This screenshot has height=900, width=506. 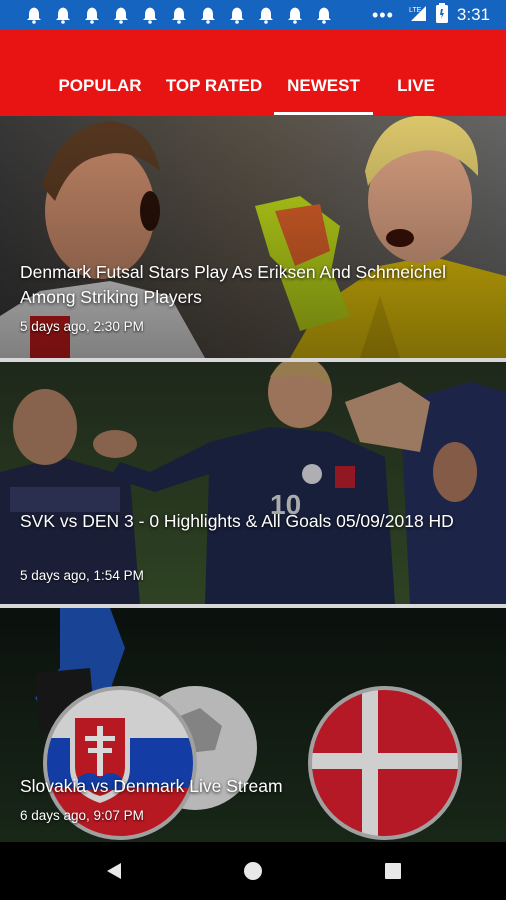 What do you see at coordinates (441, 15) in the screenshot?
I see `battery-icon` at bounding box center [441, 15].